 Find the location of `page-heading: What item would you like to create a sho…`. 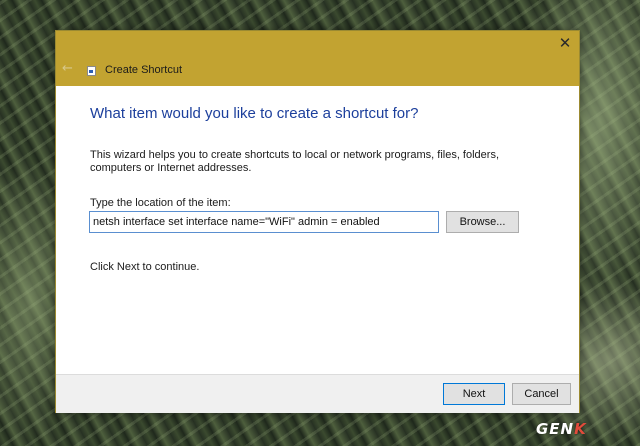

page-heading: What item would you like to create a sho… is located at coordinates (254, 113).